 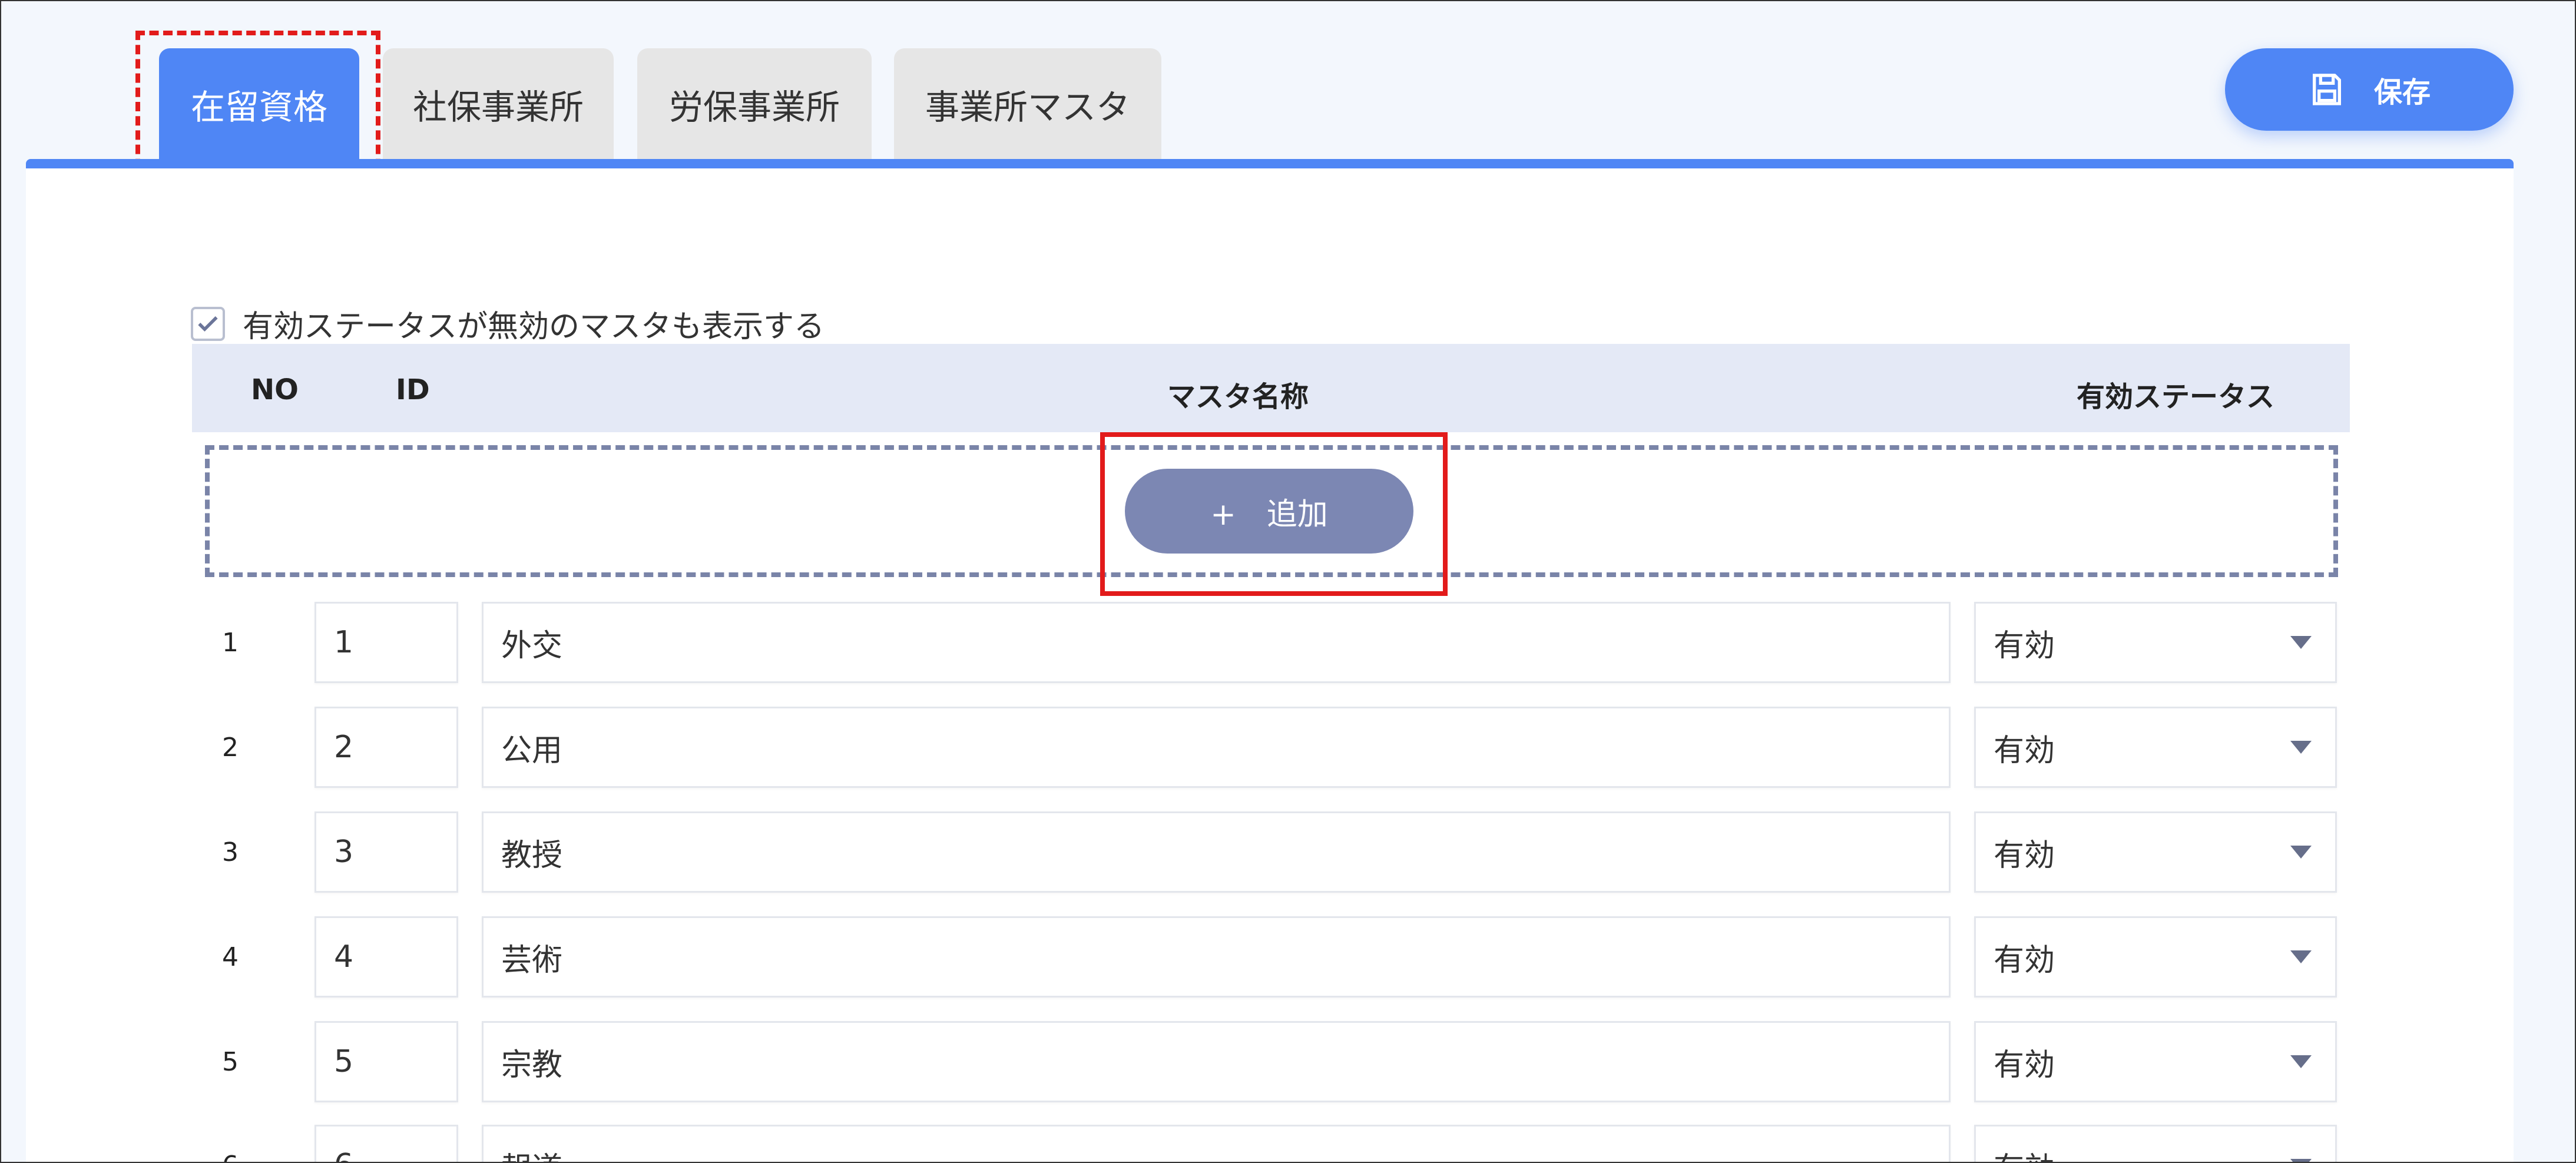 I want to click on add-button-label: + 追加, so click(x=1269, y=514).